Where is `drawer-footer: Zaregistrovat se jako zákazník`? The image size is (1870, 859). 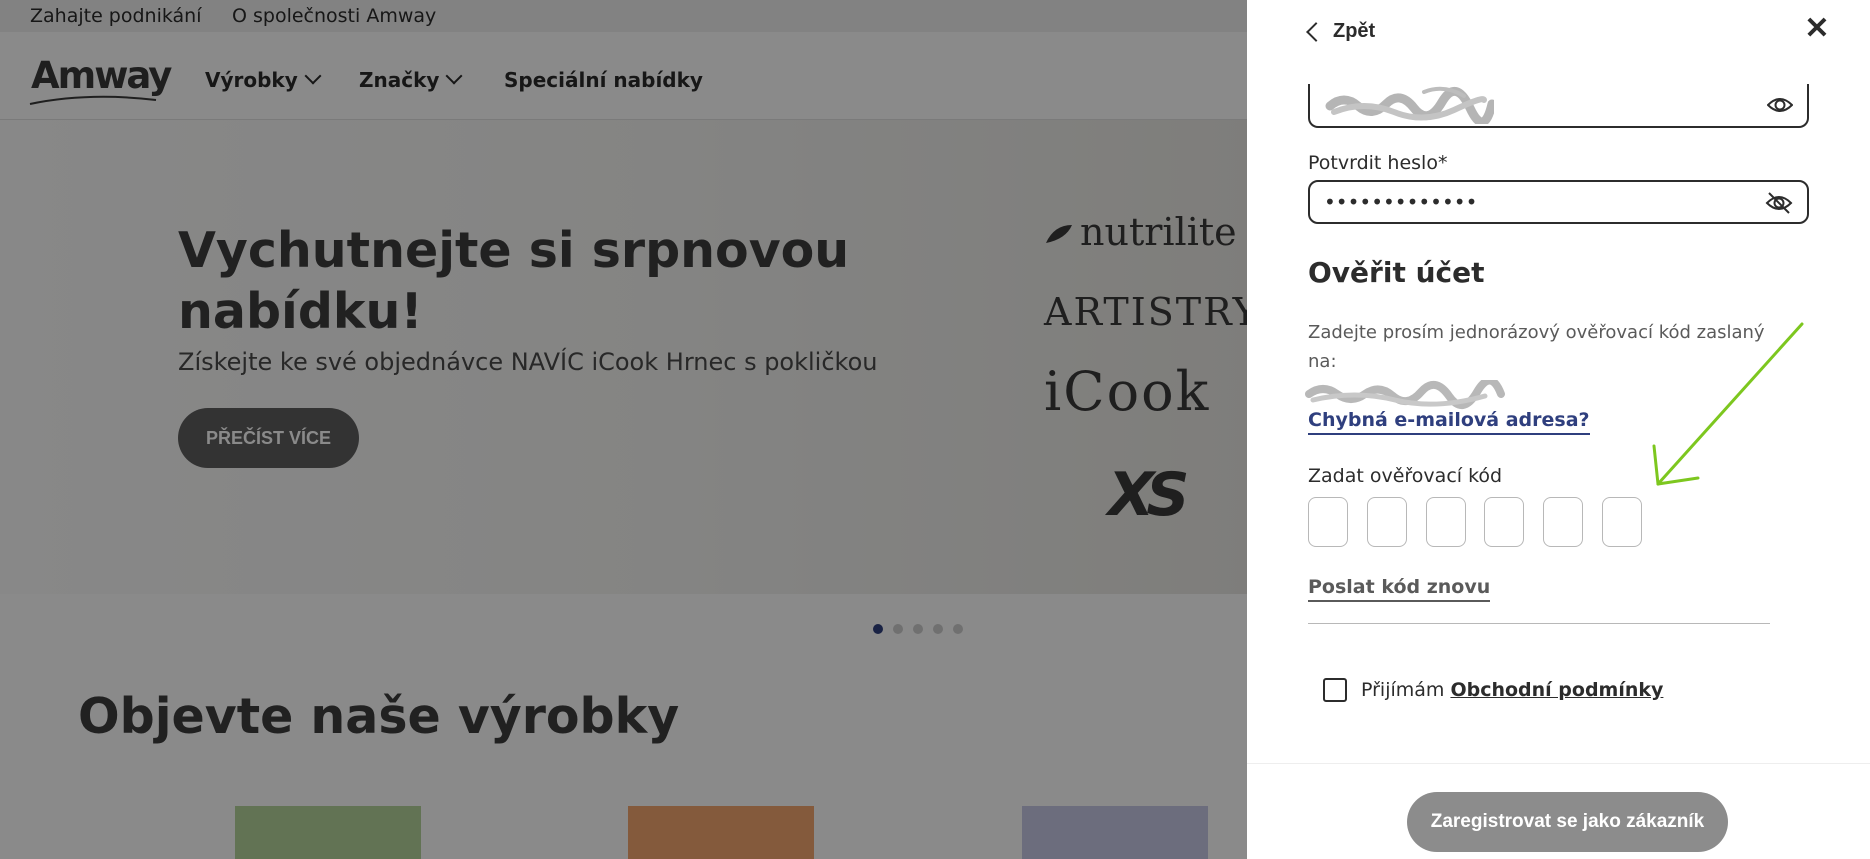 drawer-footer: Zaregistrovat se jako zákazník is located at coordinates (1558, 811).